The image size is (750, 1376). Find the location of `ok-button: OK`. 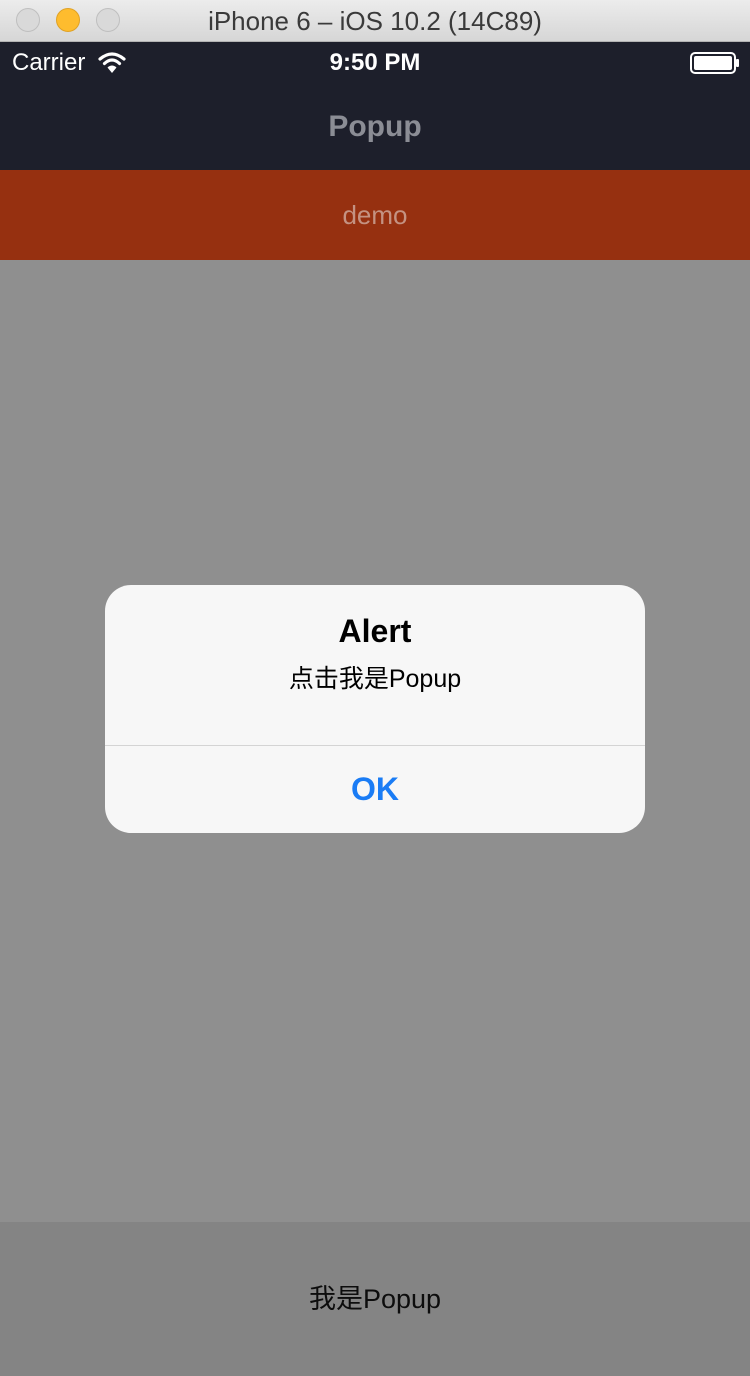

ok-button: OK is located at coordinates (375, 789).